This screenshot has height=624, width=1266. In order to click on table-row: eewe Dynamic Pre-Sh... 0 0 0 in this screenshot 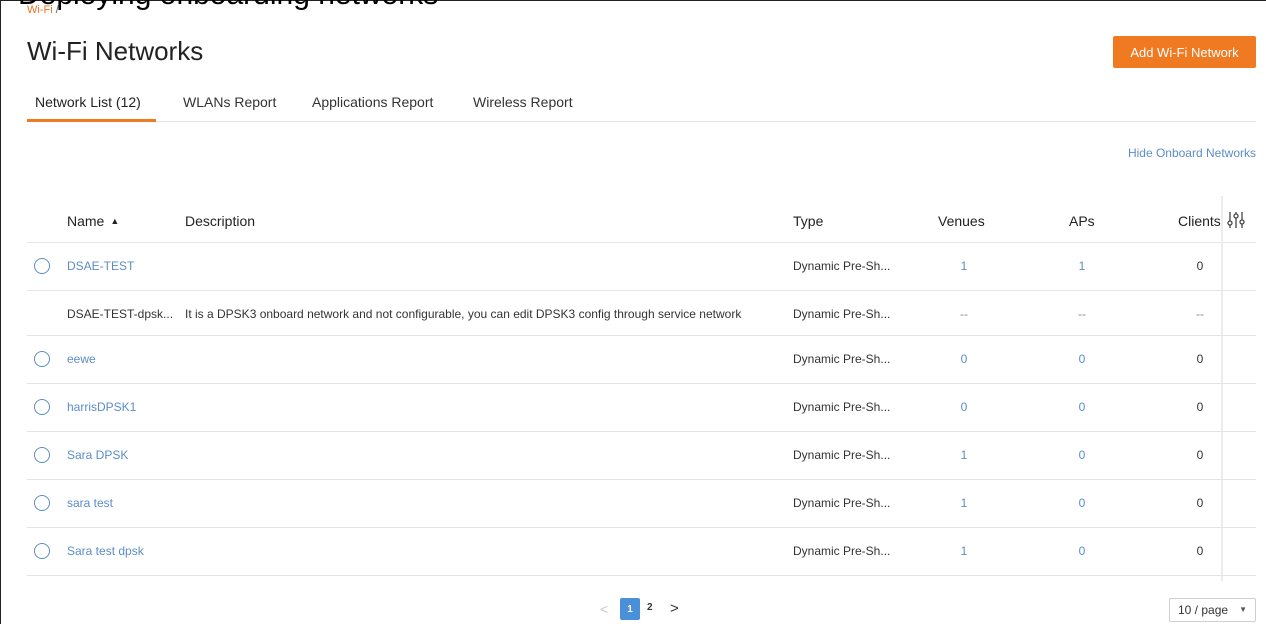, I will do `click(641, 360)`.